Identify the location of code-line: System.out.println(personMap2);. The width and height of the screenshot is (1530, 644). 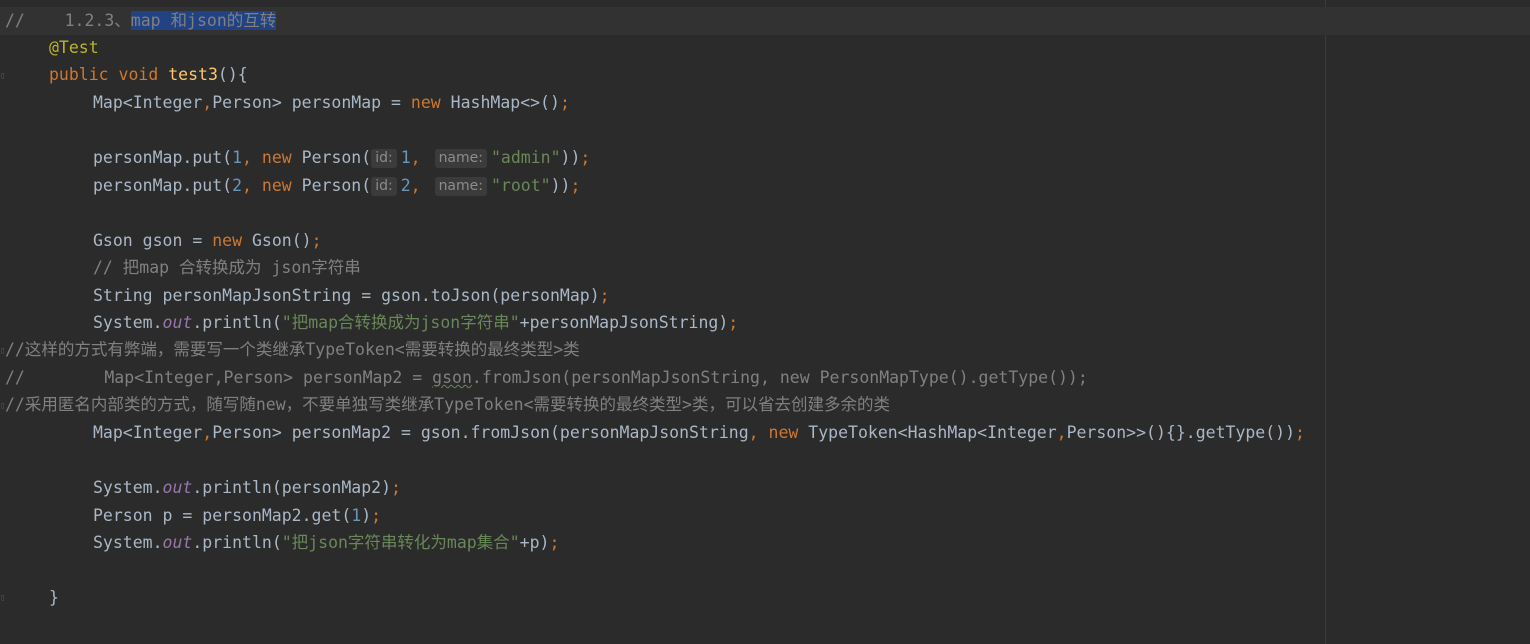
(765, 488).